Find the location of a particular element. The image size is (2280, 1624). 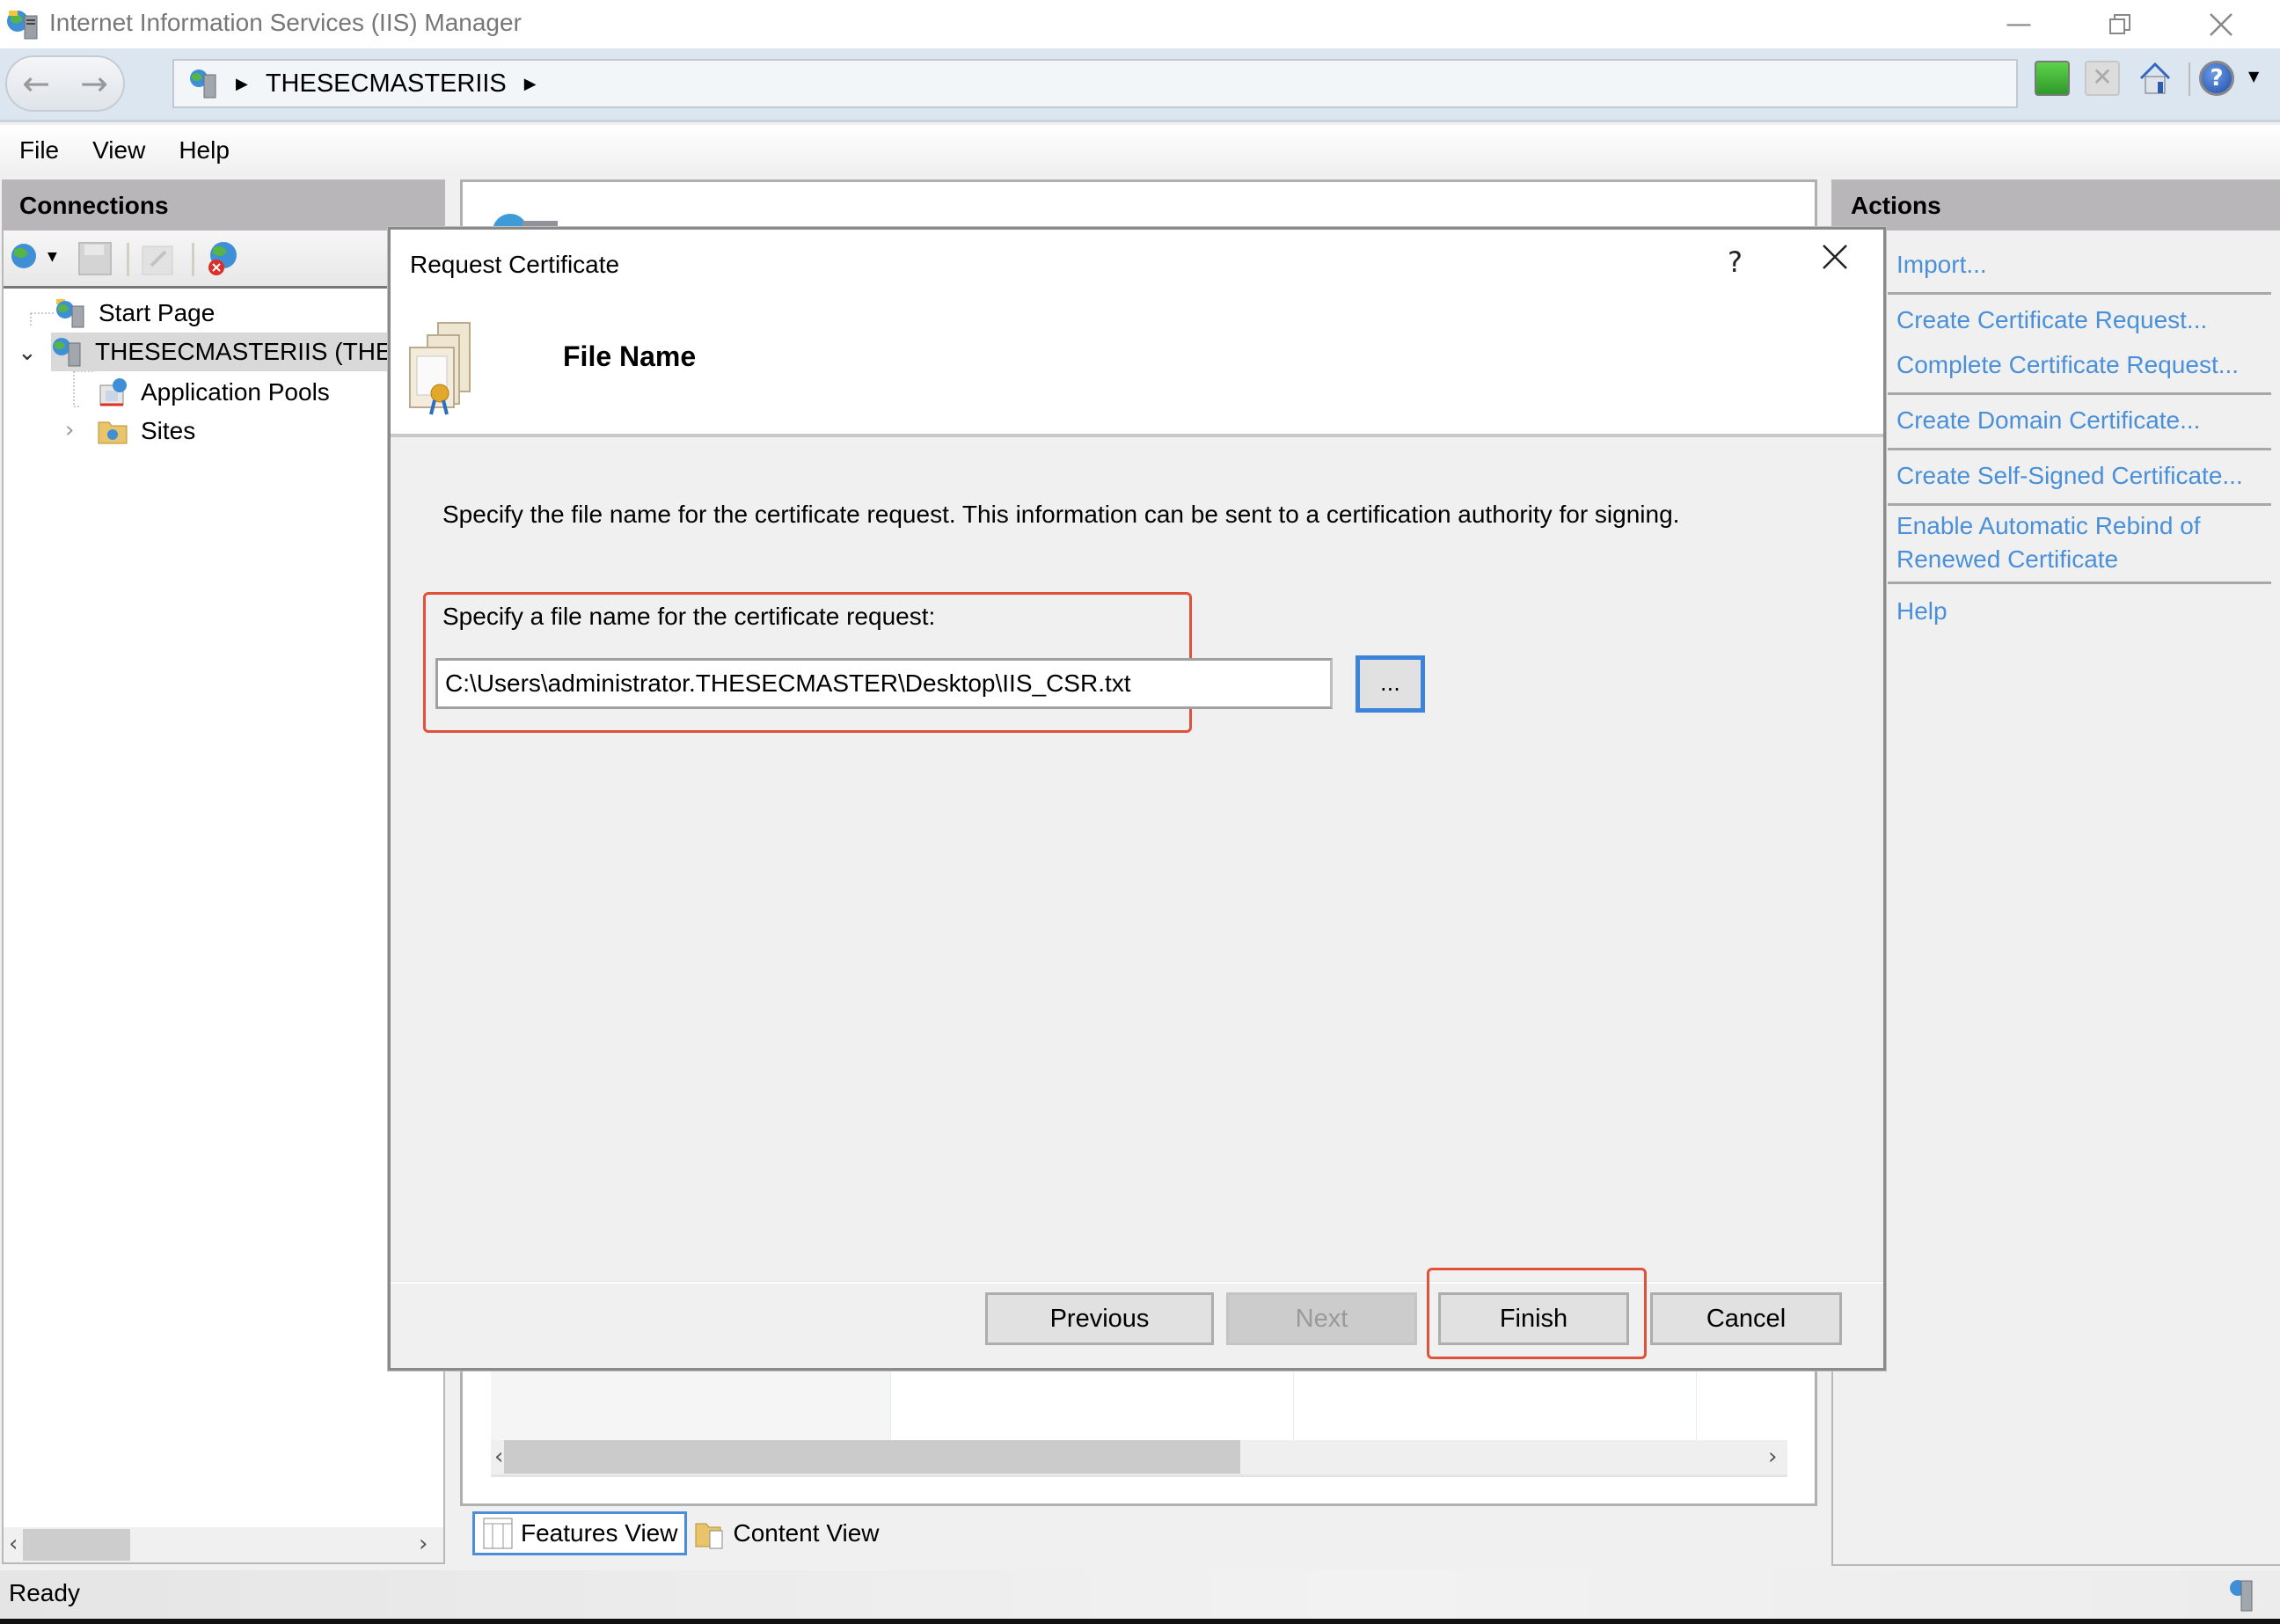

actions-header: Actions is located at coordinates (2056, 205).